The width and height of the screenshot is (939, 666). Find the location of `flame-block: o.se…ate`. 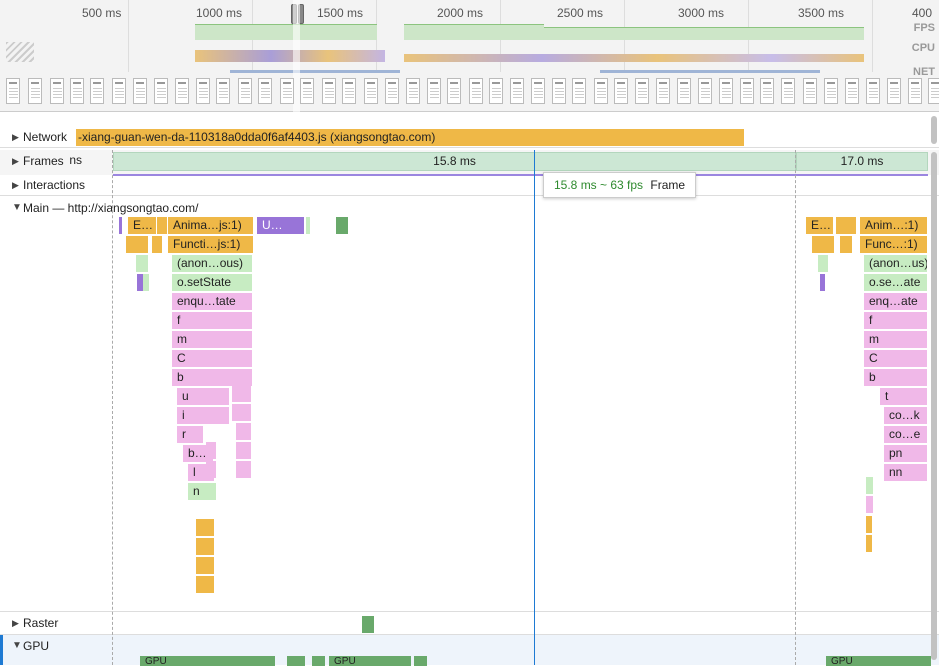

flame-block: o.se…ate is located at coordinates (895, 282).